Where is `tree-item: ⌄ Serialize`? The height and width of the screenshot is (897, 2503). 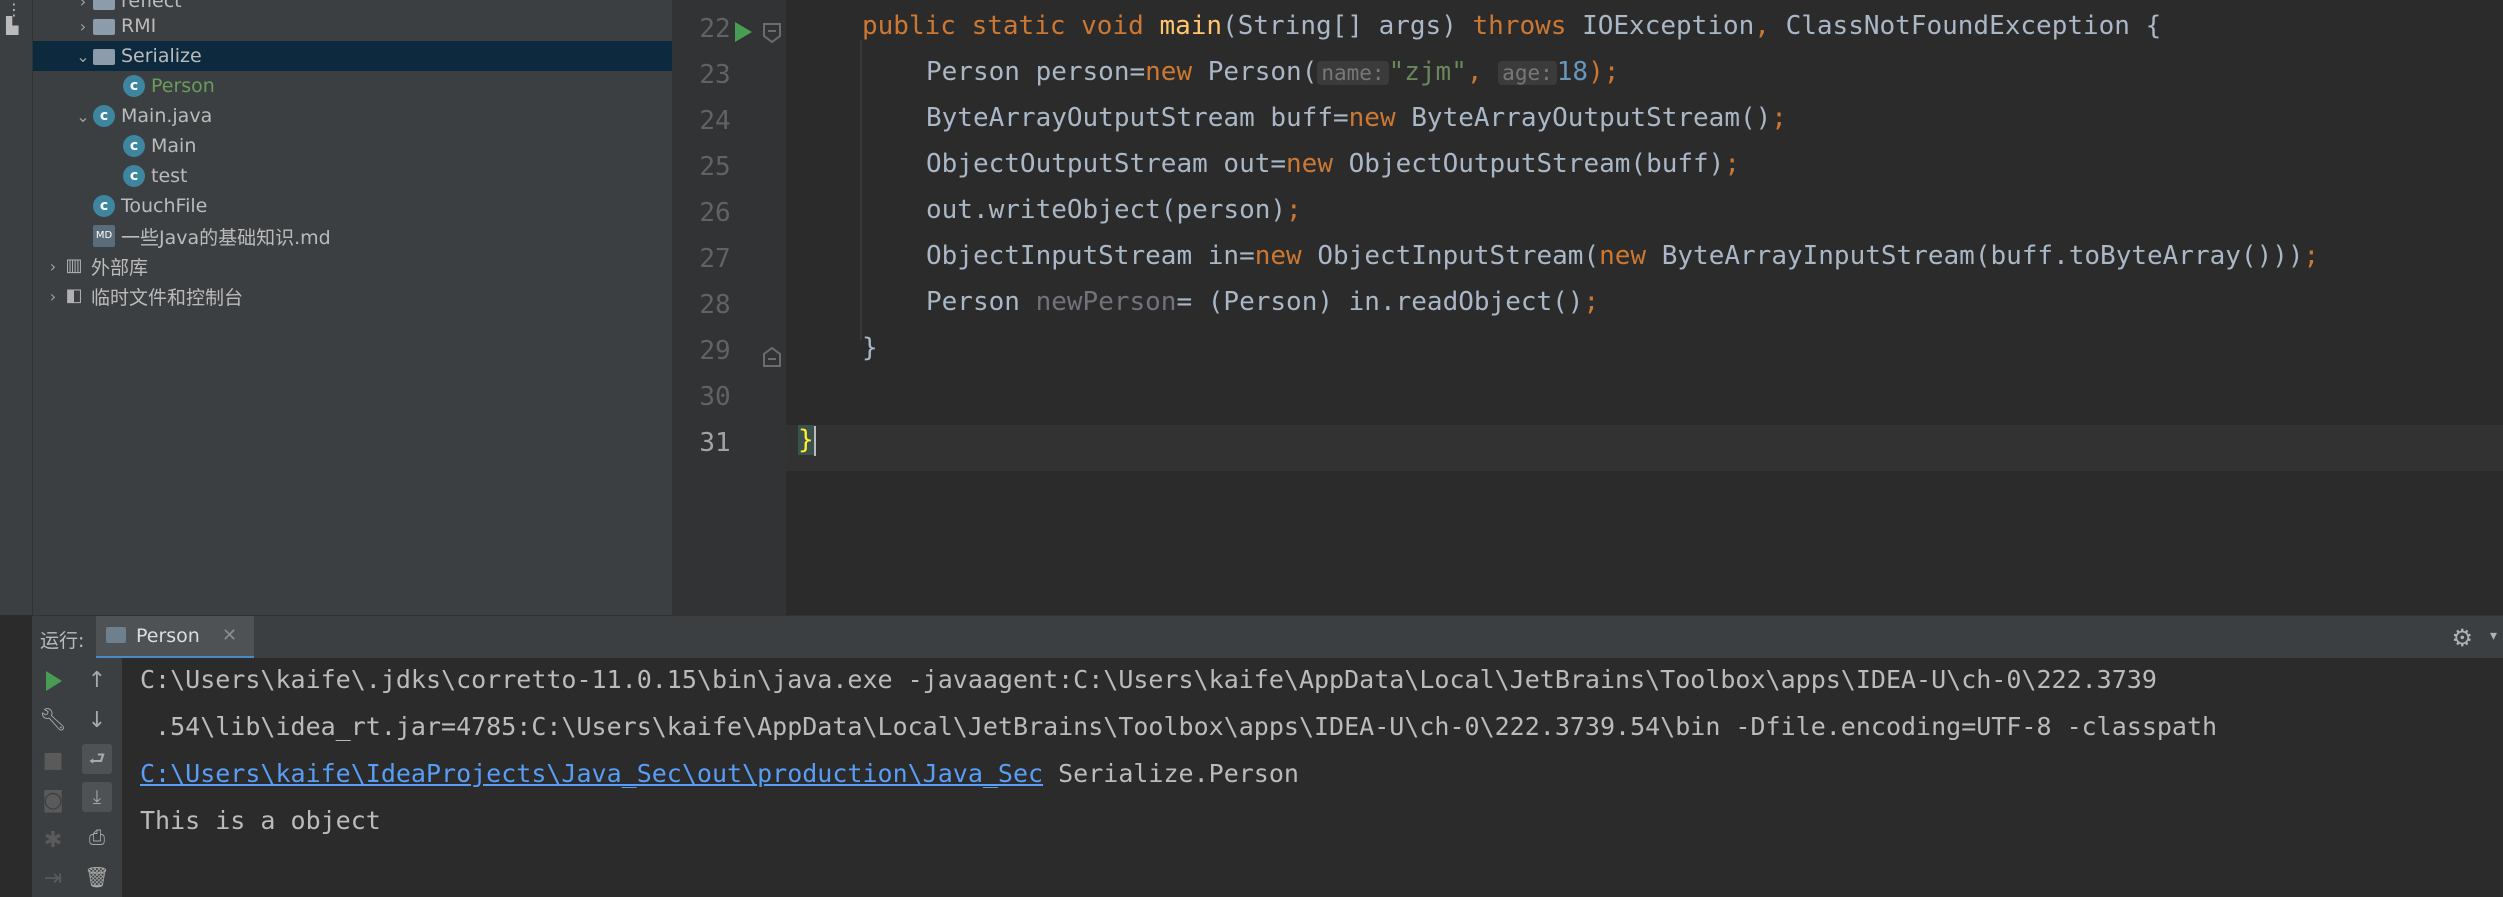
tree-item: ⌄ Serialize is located at coordinates (352, 56).